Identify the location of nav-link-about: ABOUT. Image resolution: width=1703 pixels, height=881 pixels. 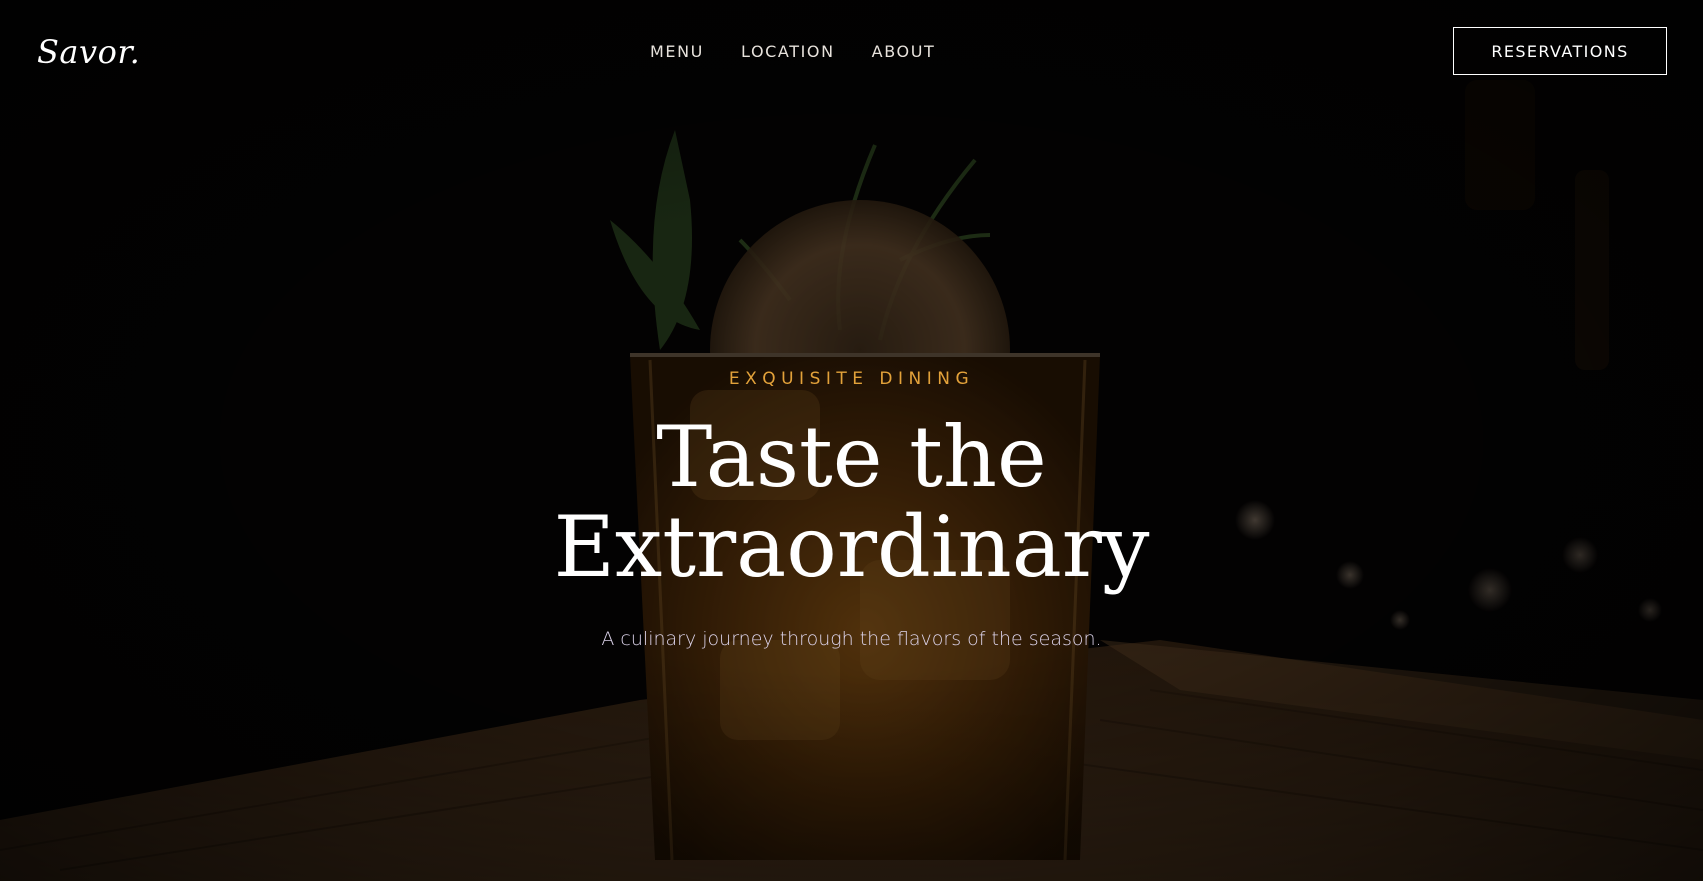
(904, 52).